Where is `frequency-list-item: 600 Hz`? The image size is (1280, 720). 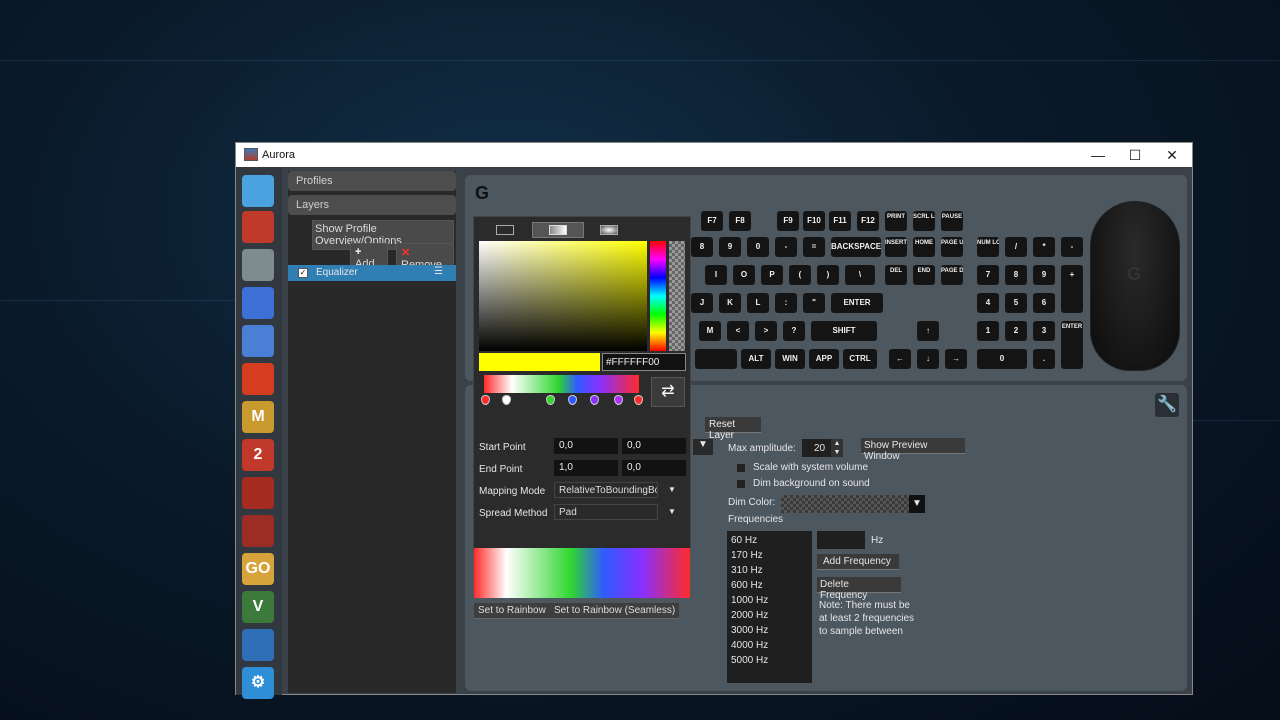 frequency-list-item: 600 Hz is located at coordinates (769, 585).